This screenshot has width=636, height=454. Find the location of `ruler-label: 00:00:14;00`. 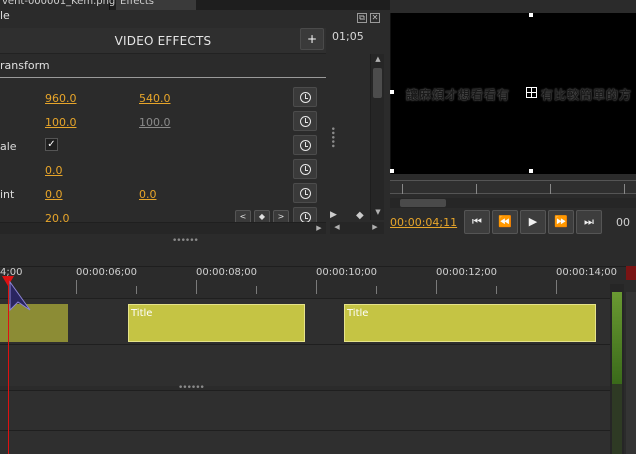

ruler-label: 00:00:14;00 is located at coordinates (587, 272).